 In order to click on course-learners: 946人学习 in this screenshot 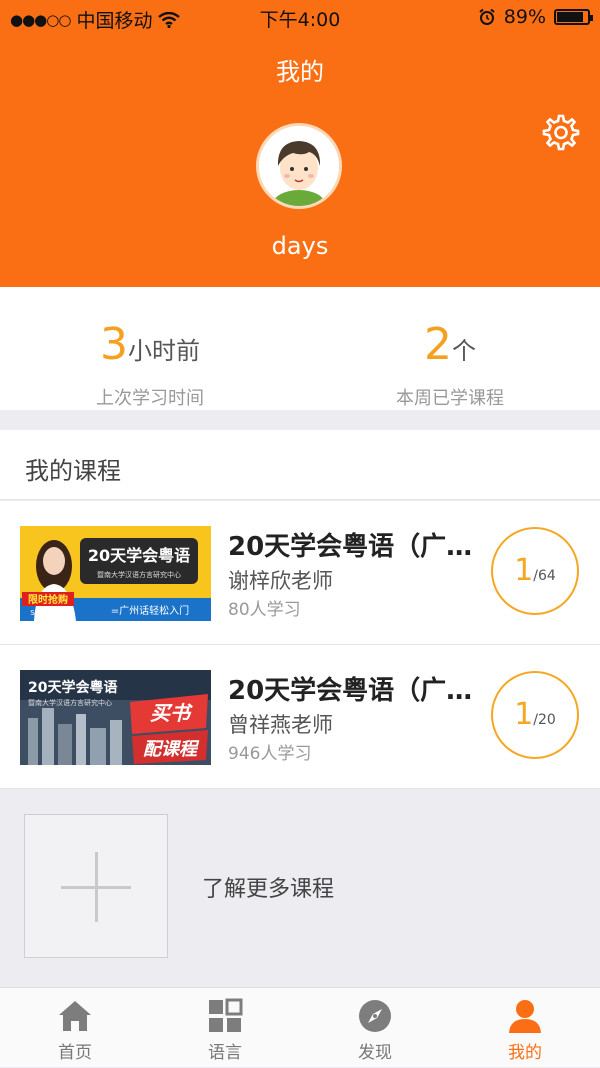, I will do `click(270, 754)`.